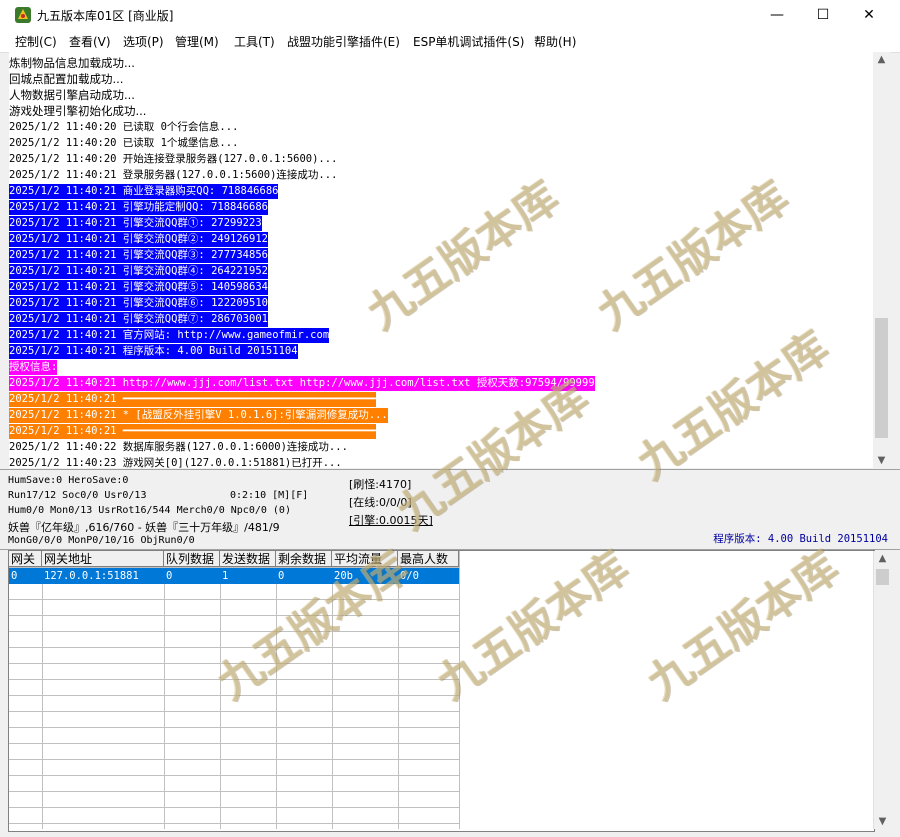 The height and width of the screenshot is (837, 900). What do you see at coordinates (881, 260) in the screenshot?
I see `log-scrollbar: ▲ ▼` at bounding box center [881, 260].